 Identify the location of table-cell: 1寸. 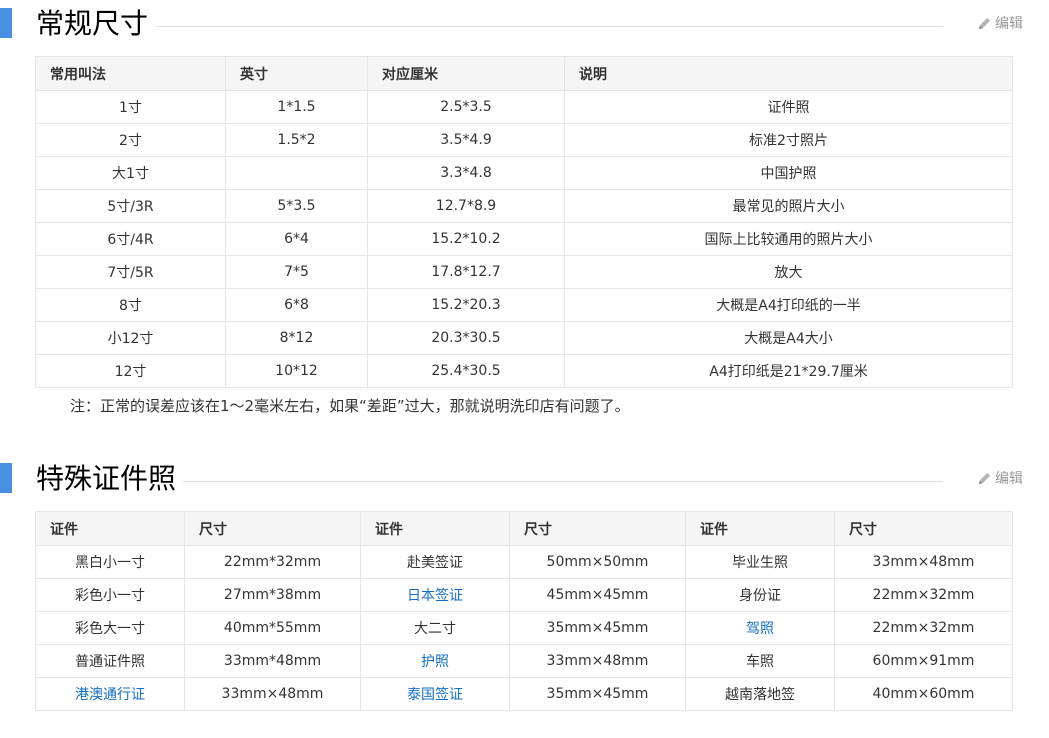
(130, 107).